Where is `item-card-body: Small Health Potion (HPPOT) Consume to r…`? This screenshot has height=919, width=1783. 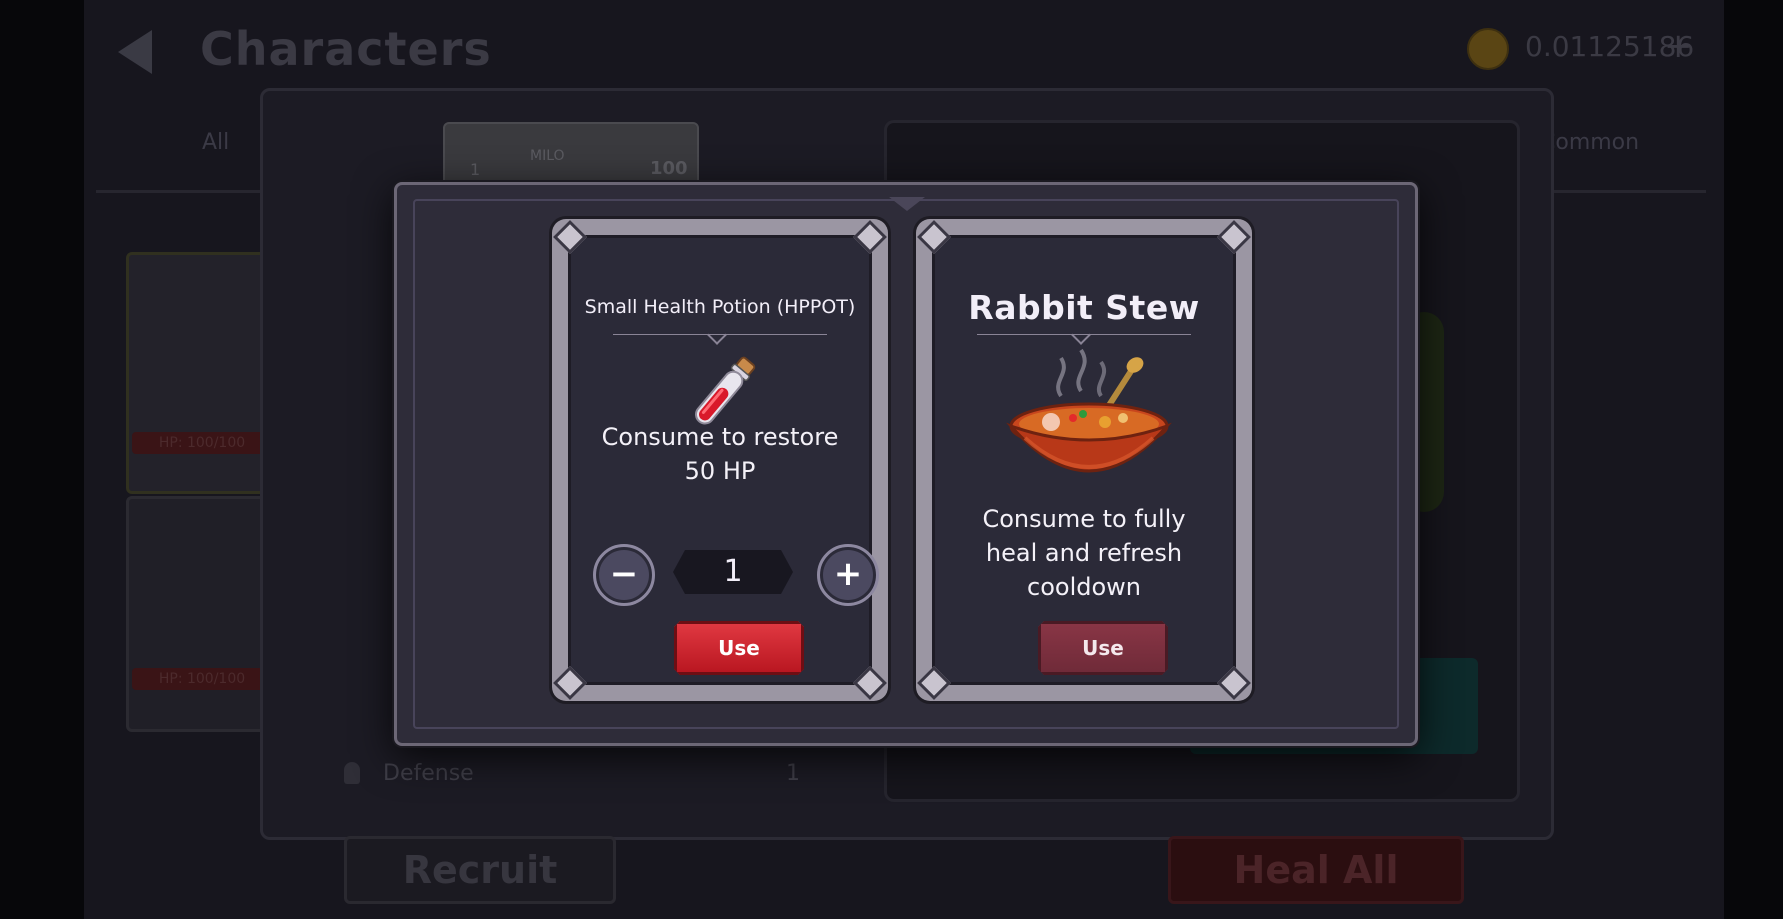
item-card-body: Small Health Potion (HPPOT) Consume to r… is located at coordinates (723, 460).